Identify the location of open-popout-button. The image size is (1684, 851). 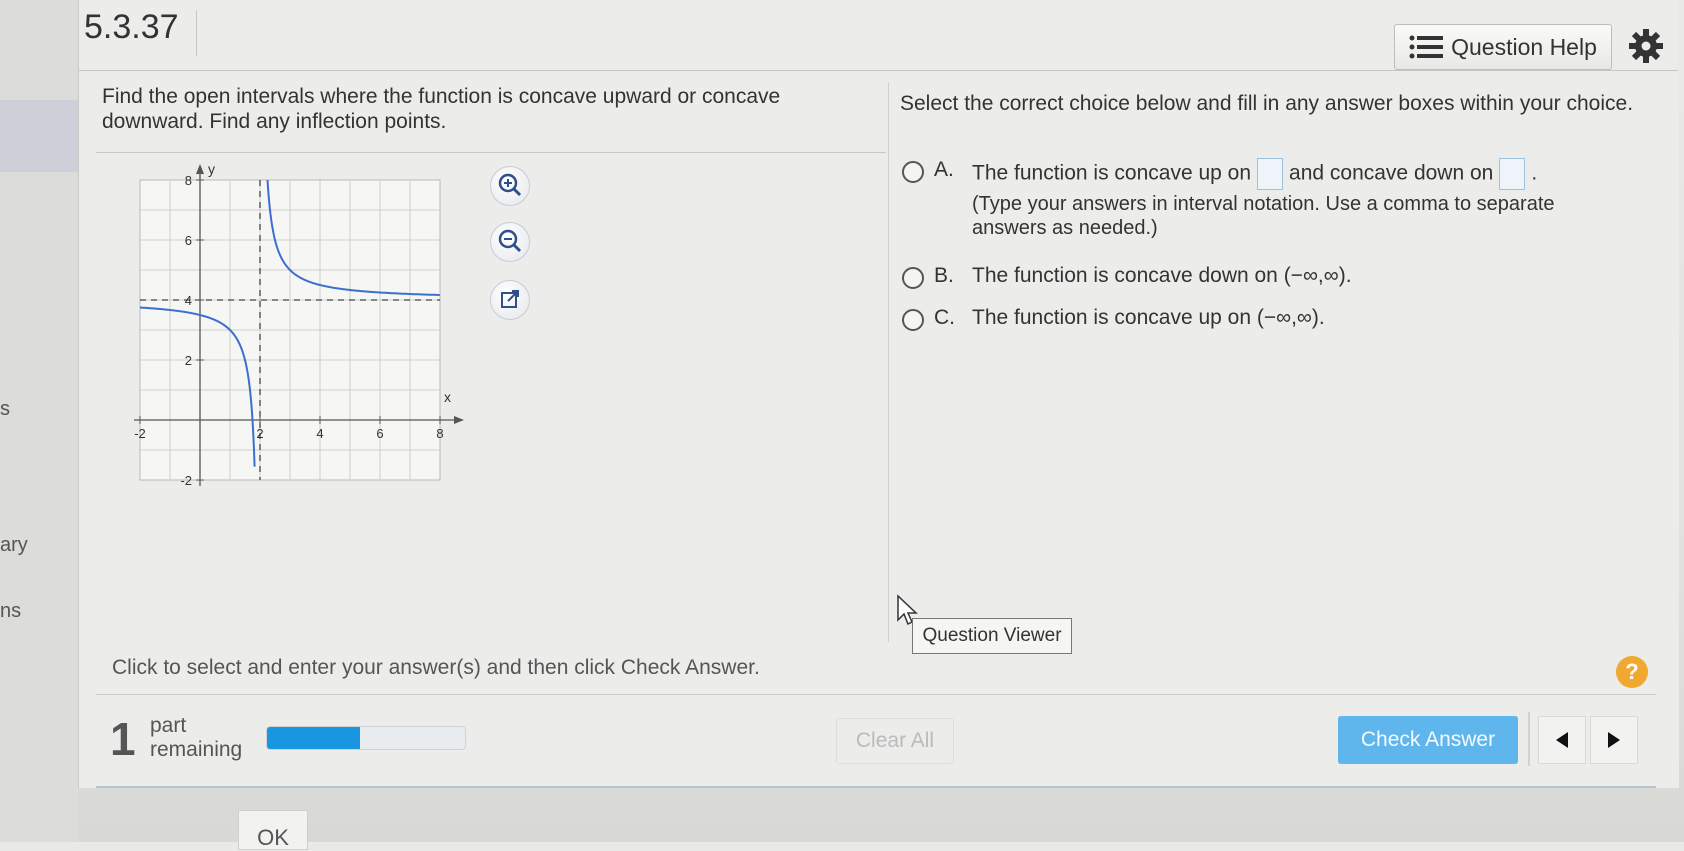
(510, 300).